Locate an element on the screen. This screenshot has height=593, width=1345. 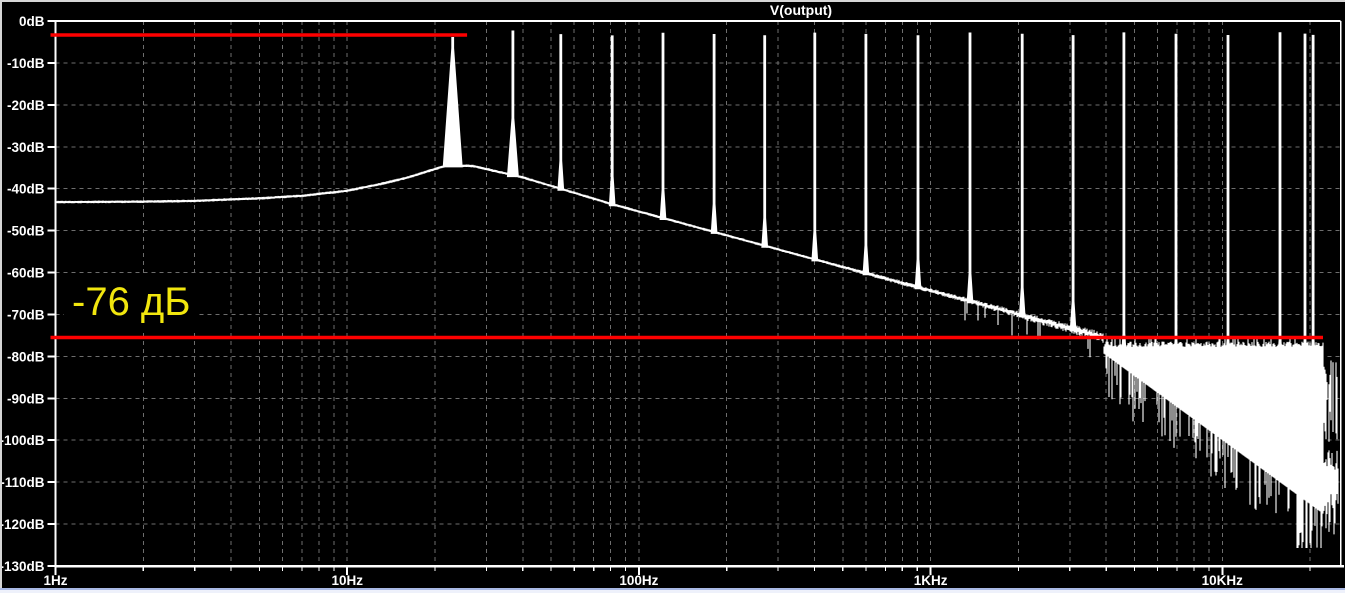
y-tick-label: -120dB is located at coordinates (22, 524).